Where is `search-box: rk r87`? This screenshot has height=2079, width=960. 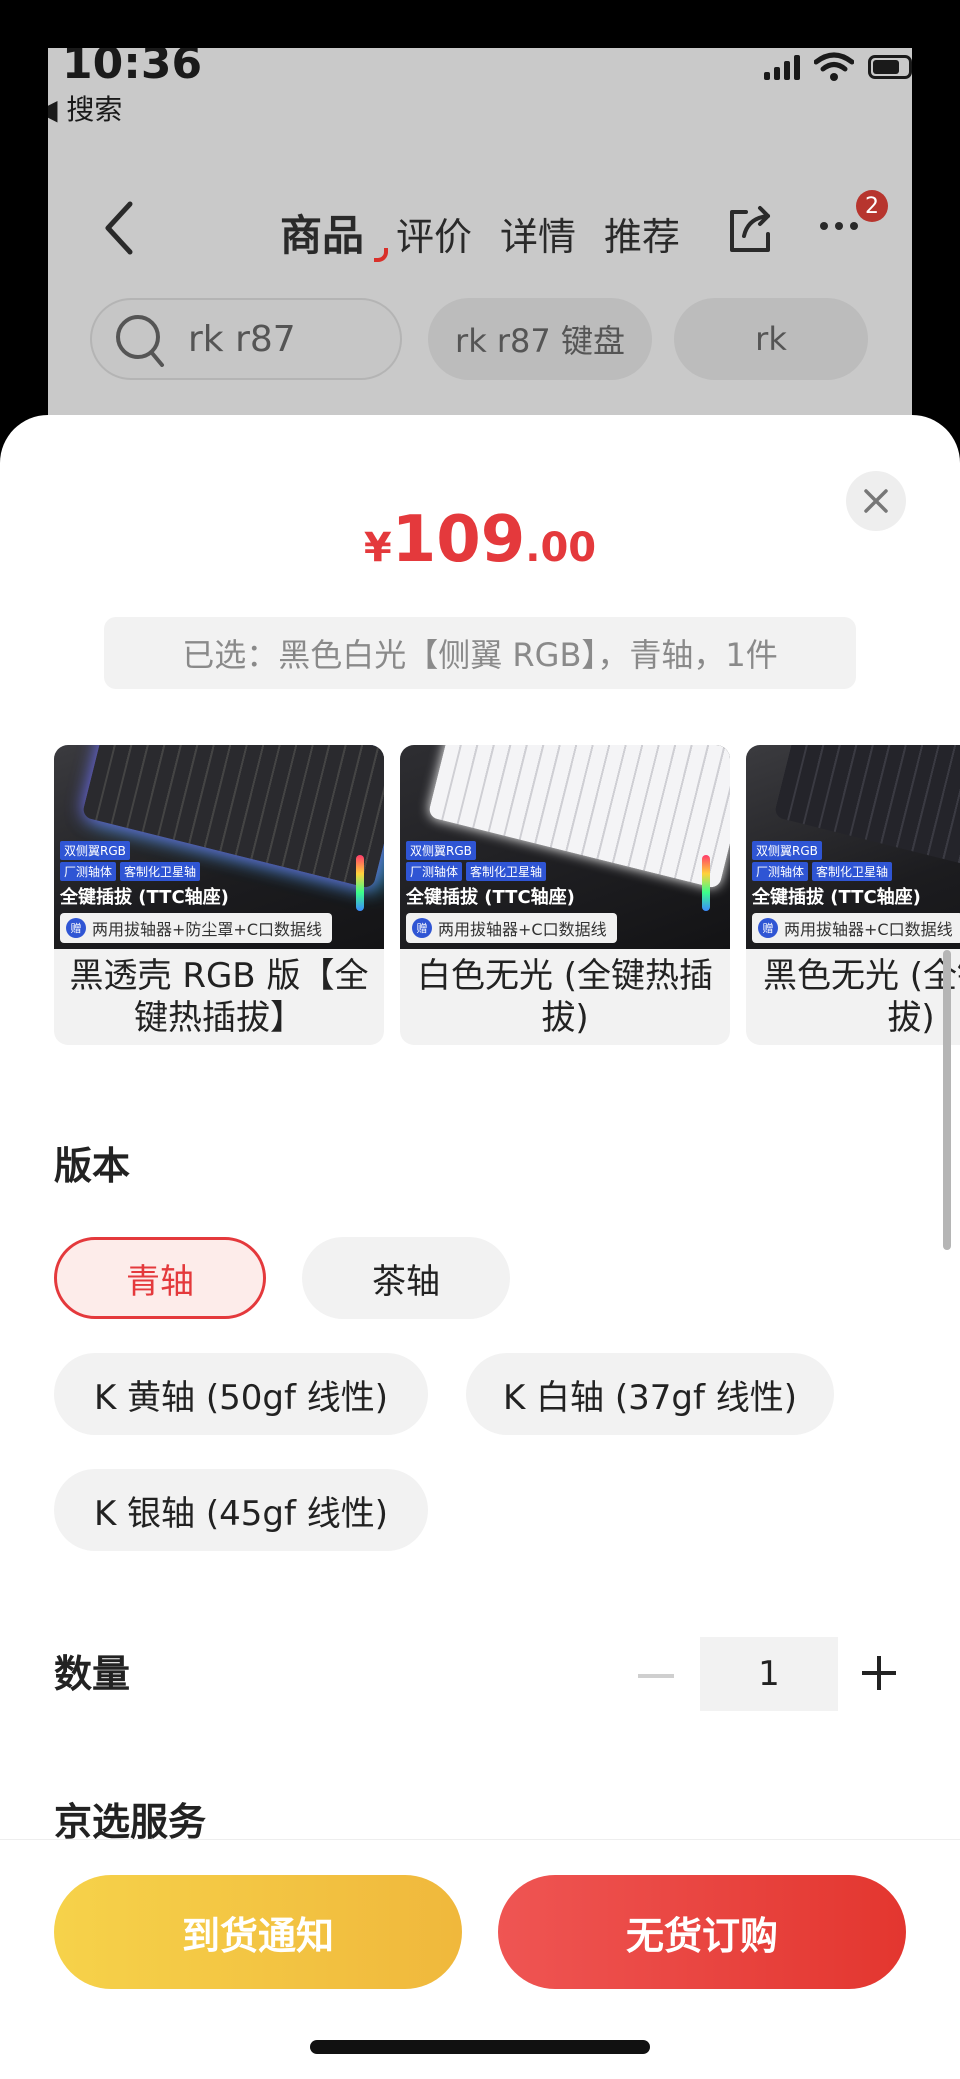 search-box: rk r87 is located at coordinates (246, 339).